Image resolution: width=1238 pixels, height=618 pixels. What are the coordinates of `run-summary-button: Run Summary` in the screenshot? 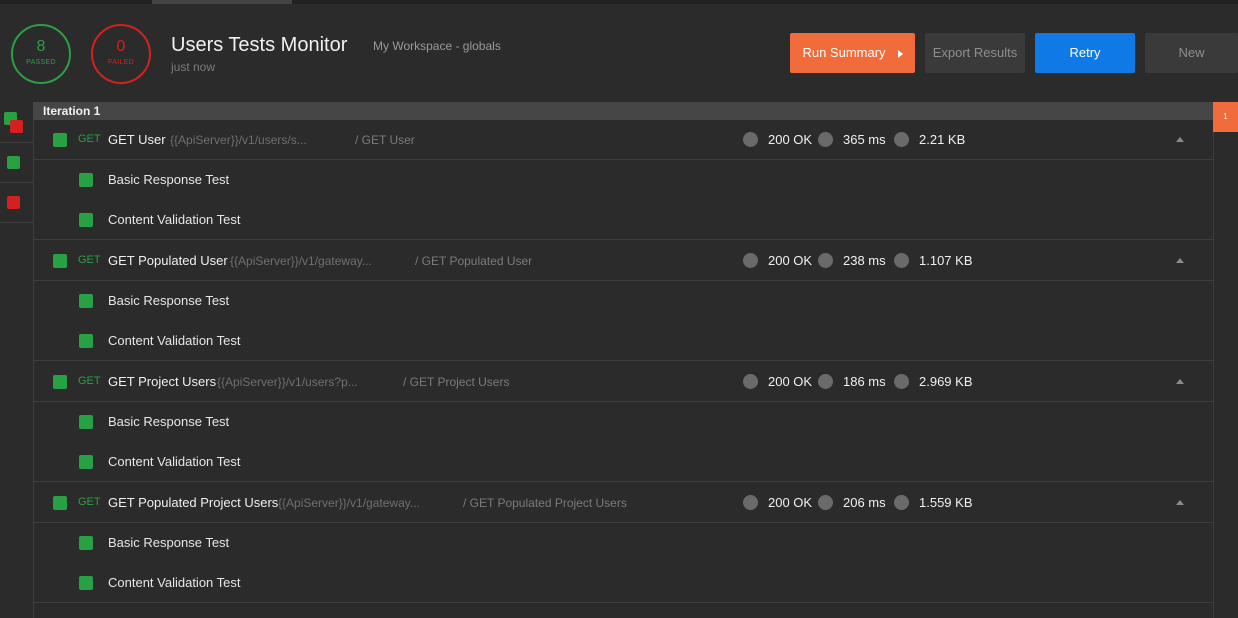 It's located at (852, 53).